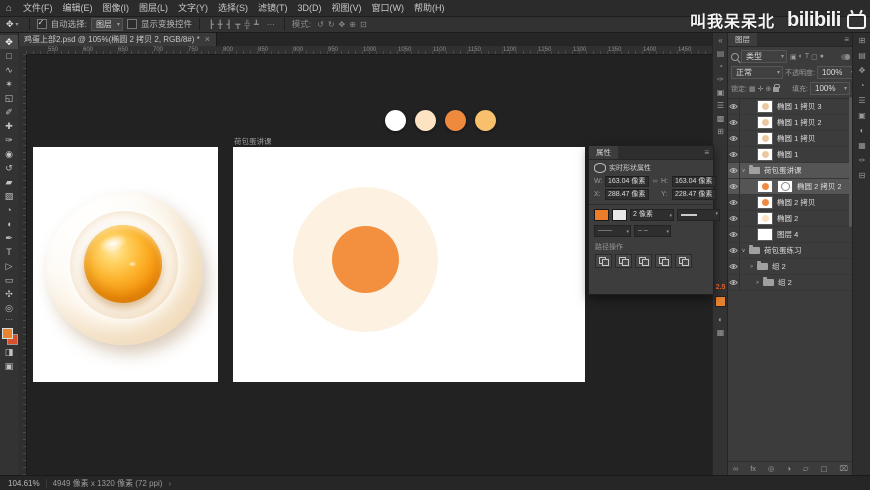 Image resolution: width=870 pixels, height=490 pixels. I want to click on layers-action-icon: fx, so click(753, 468).